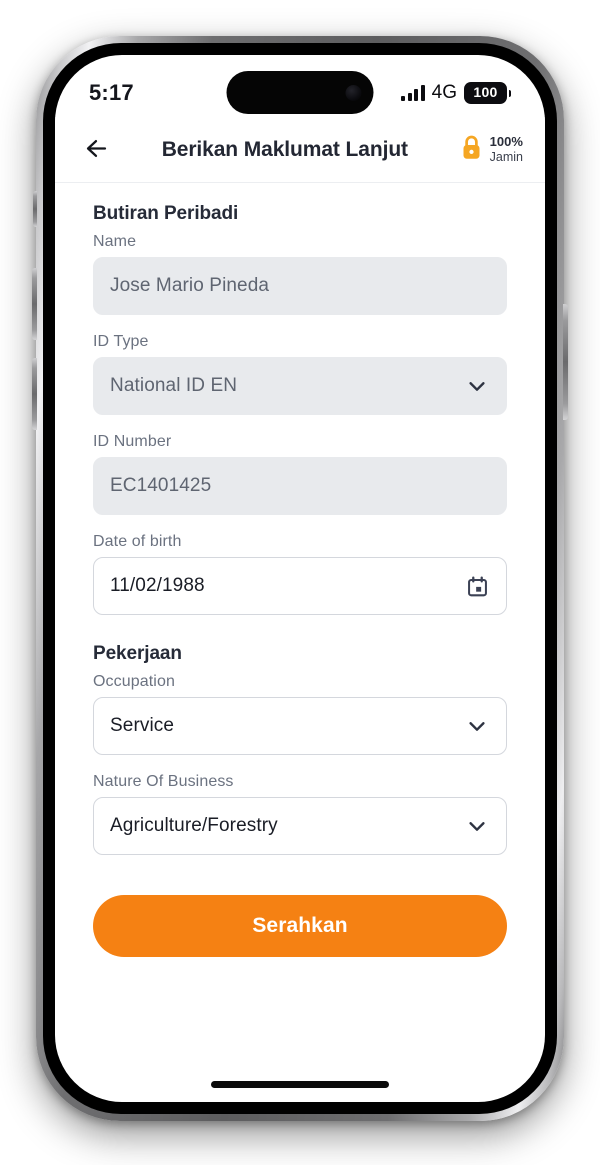 Image resolution: width=600 pixels, height=1165 pixels. Describe the element at coordinates (506, 156) in the screenshot. I see `secure-guarantee-label: Jamin` at that location.